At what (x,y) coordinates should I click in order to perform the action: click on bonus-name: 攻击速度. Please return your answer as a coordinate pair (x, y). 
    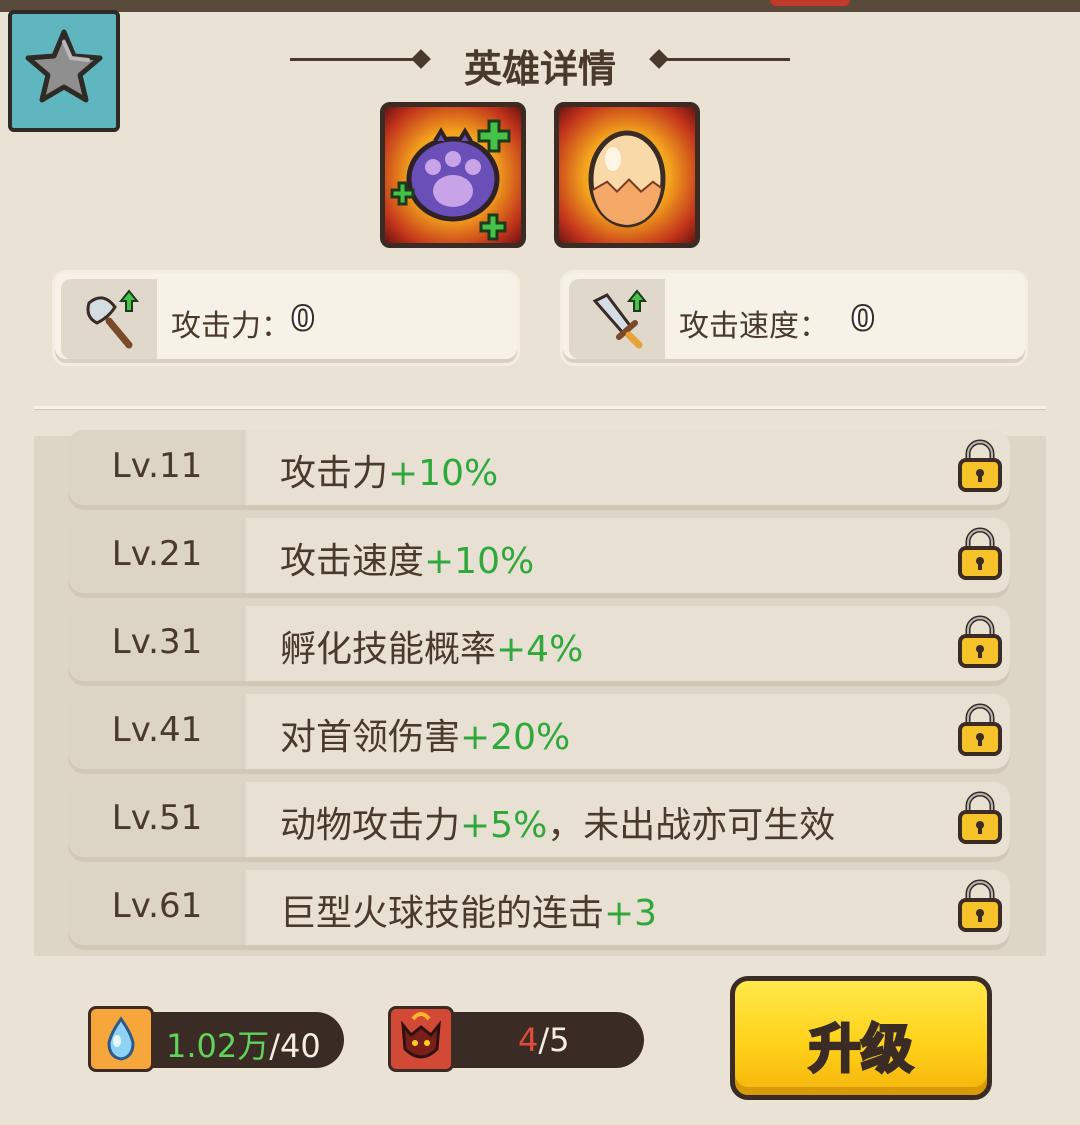
    Looking at the image, I should click on (352, 561).